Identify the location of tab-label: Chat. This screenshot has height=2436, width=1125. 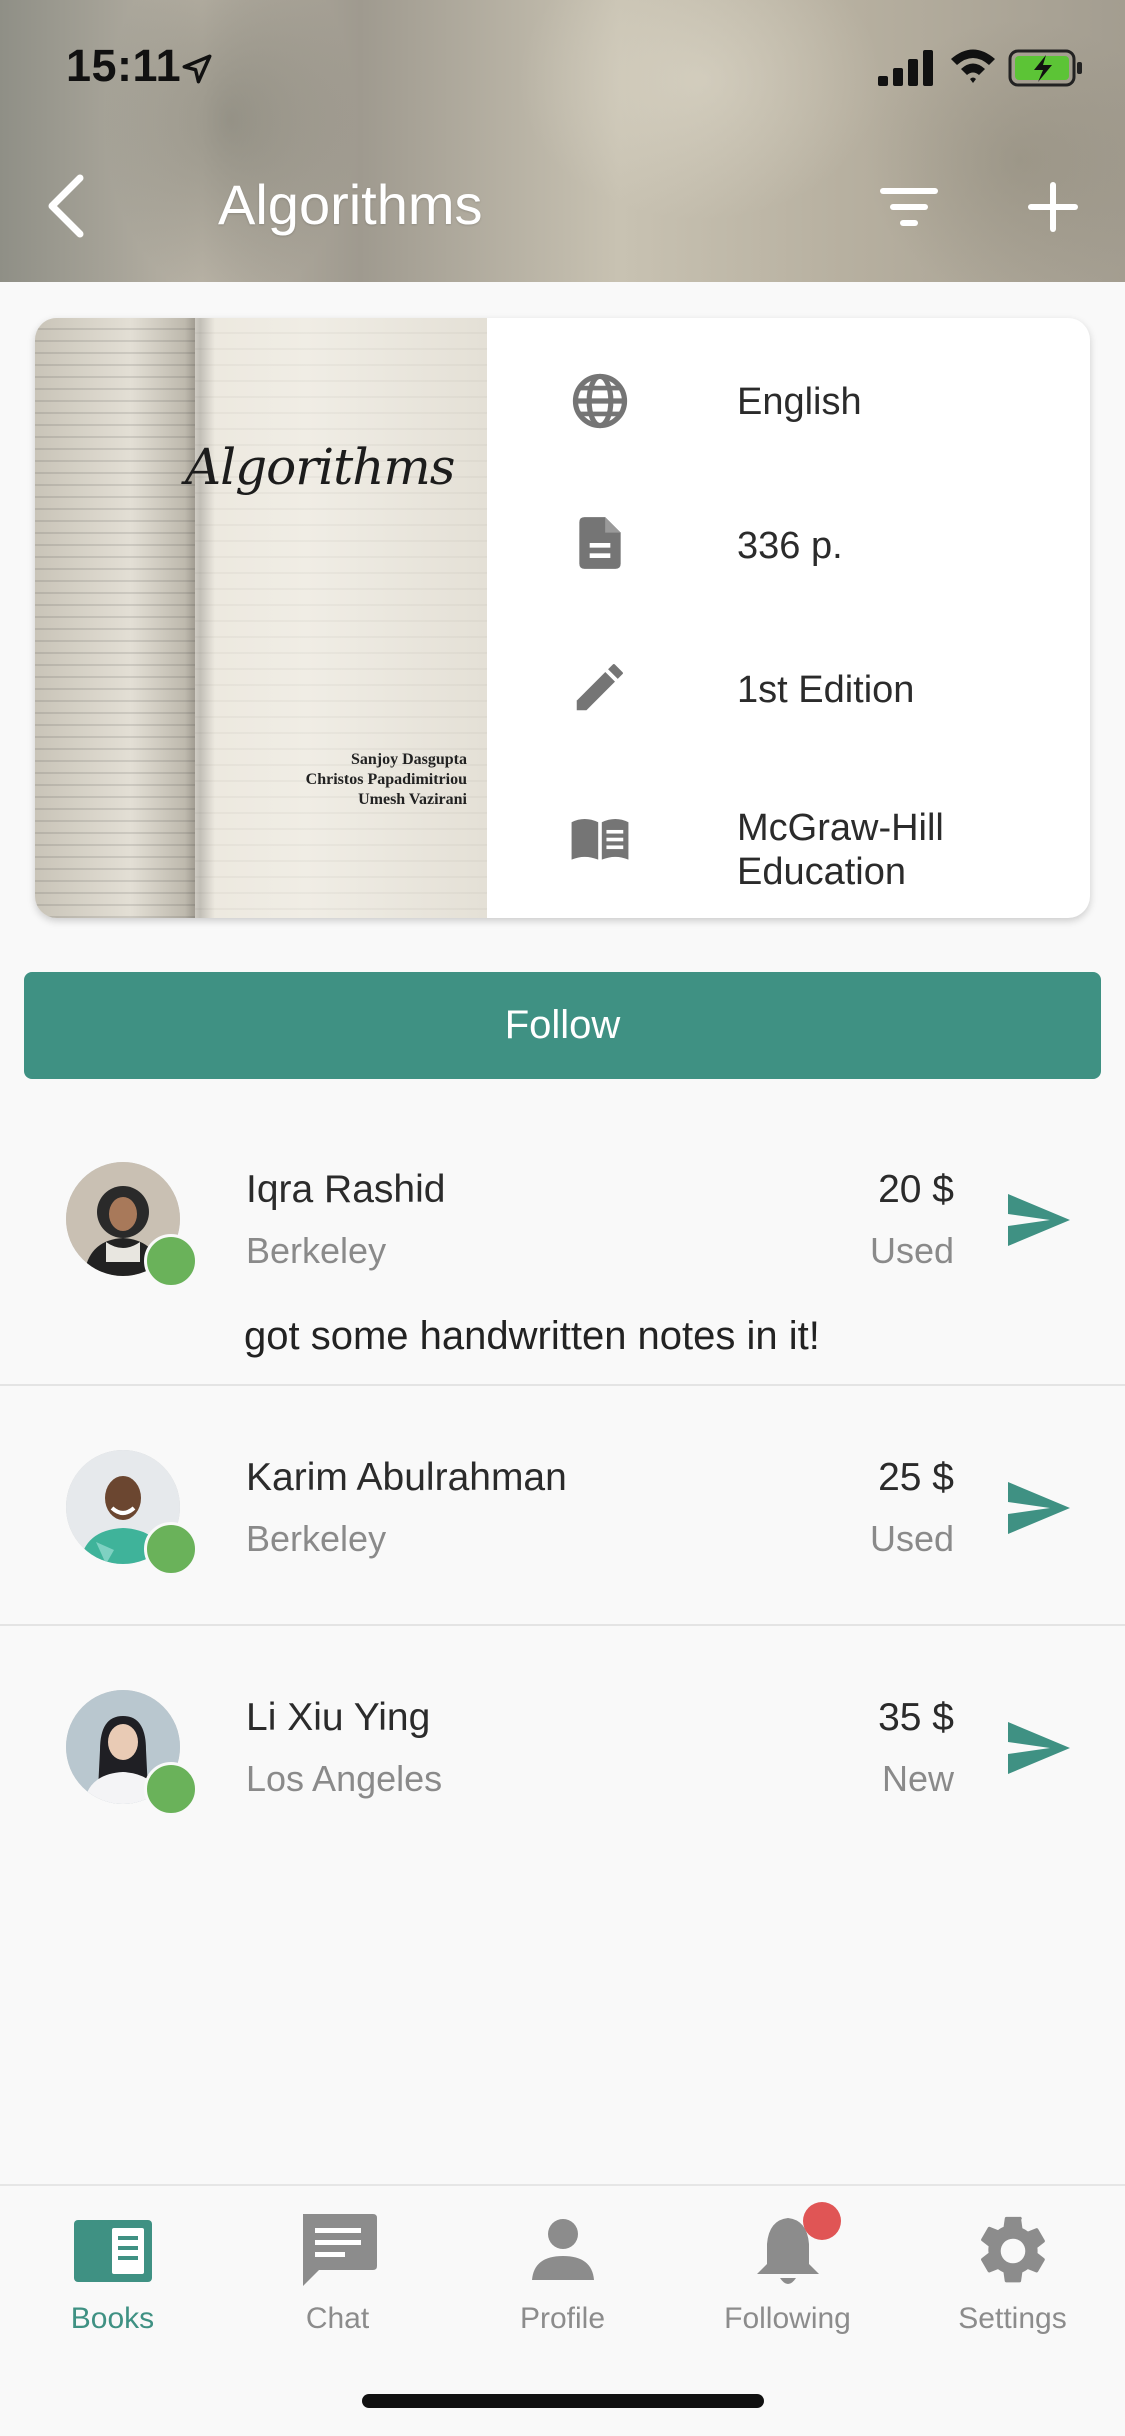
(337, 2318).